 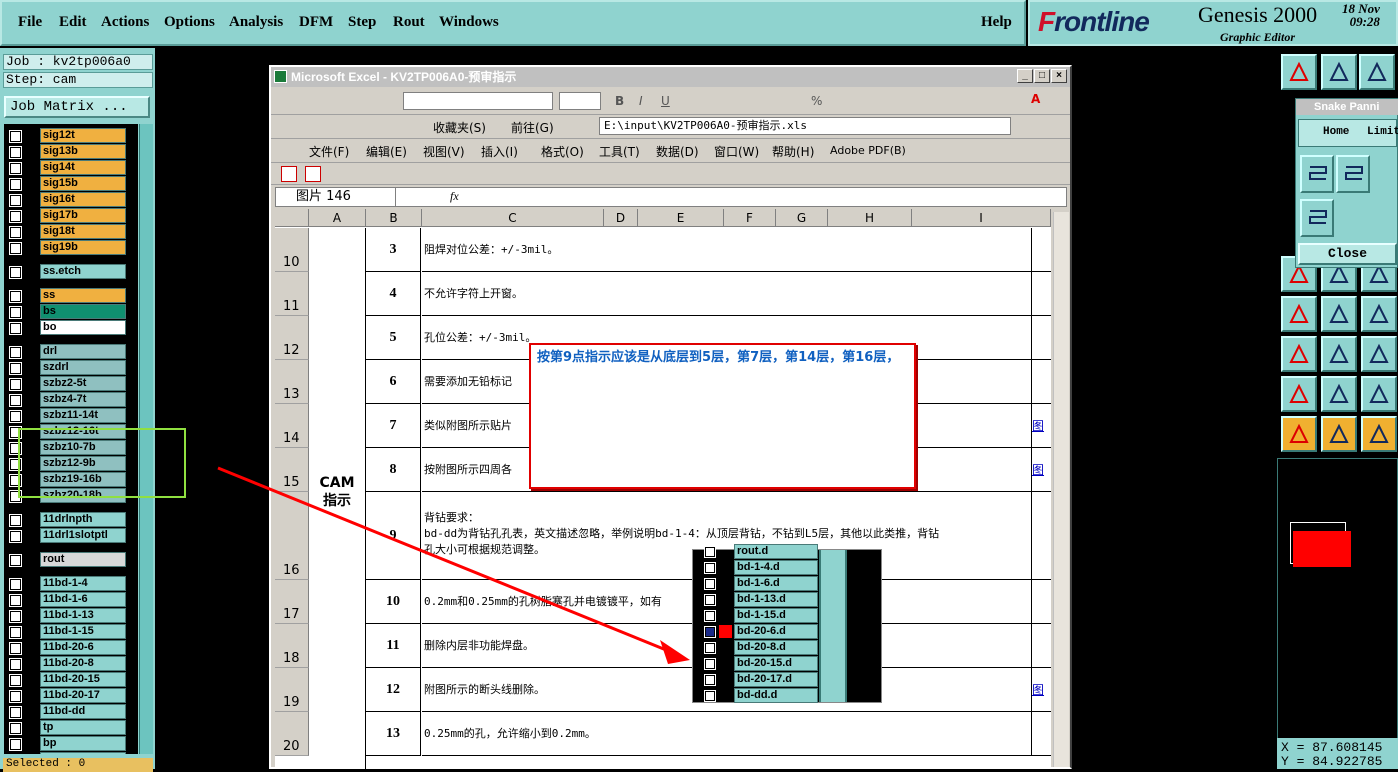 I want to click on arrow-annotation, so click(x=453, y=565).